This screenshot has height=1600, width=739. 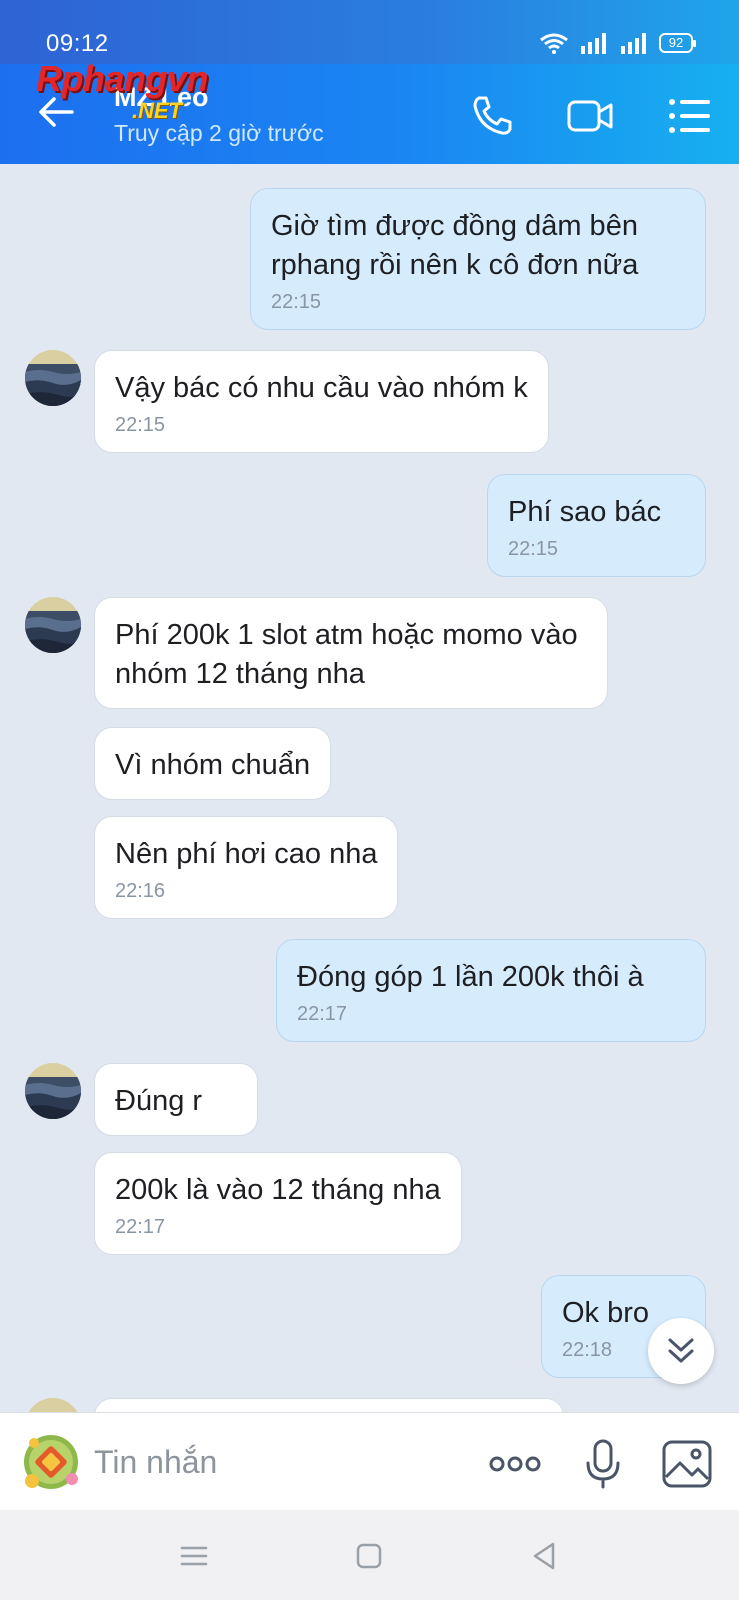 What do you see at coordinates (687, 1464) in the screenshot?
I see `image-icon` at bounding box center [687, 1464].